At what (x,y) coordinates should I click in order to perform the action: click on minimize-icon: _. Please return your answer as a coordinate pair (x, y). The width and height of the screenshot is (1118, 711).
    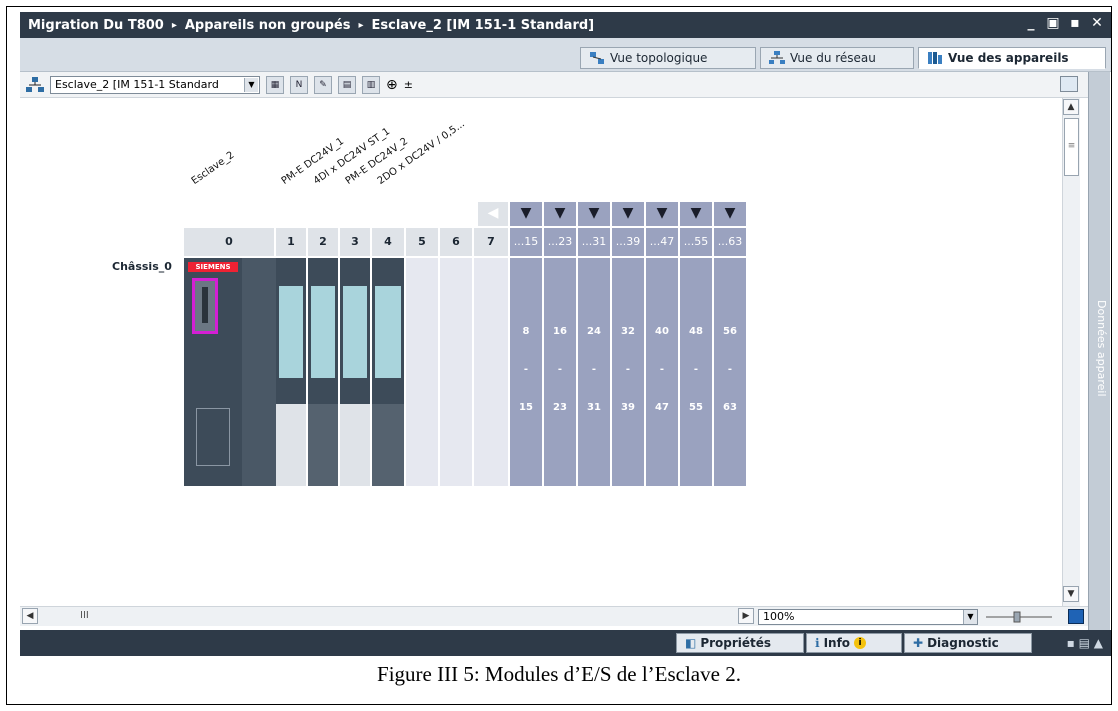
    Looking at the image, I should click on (1031, 23).